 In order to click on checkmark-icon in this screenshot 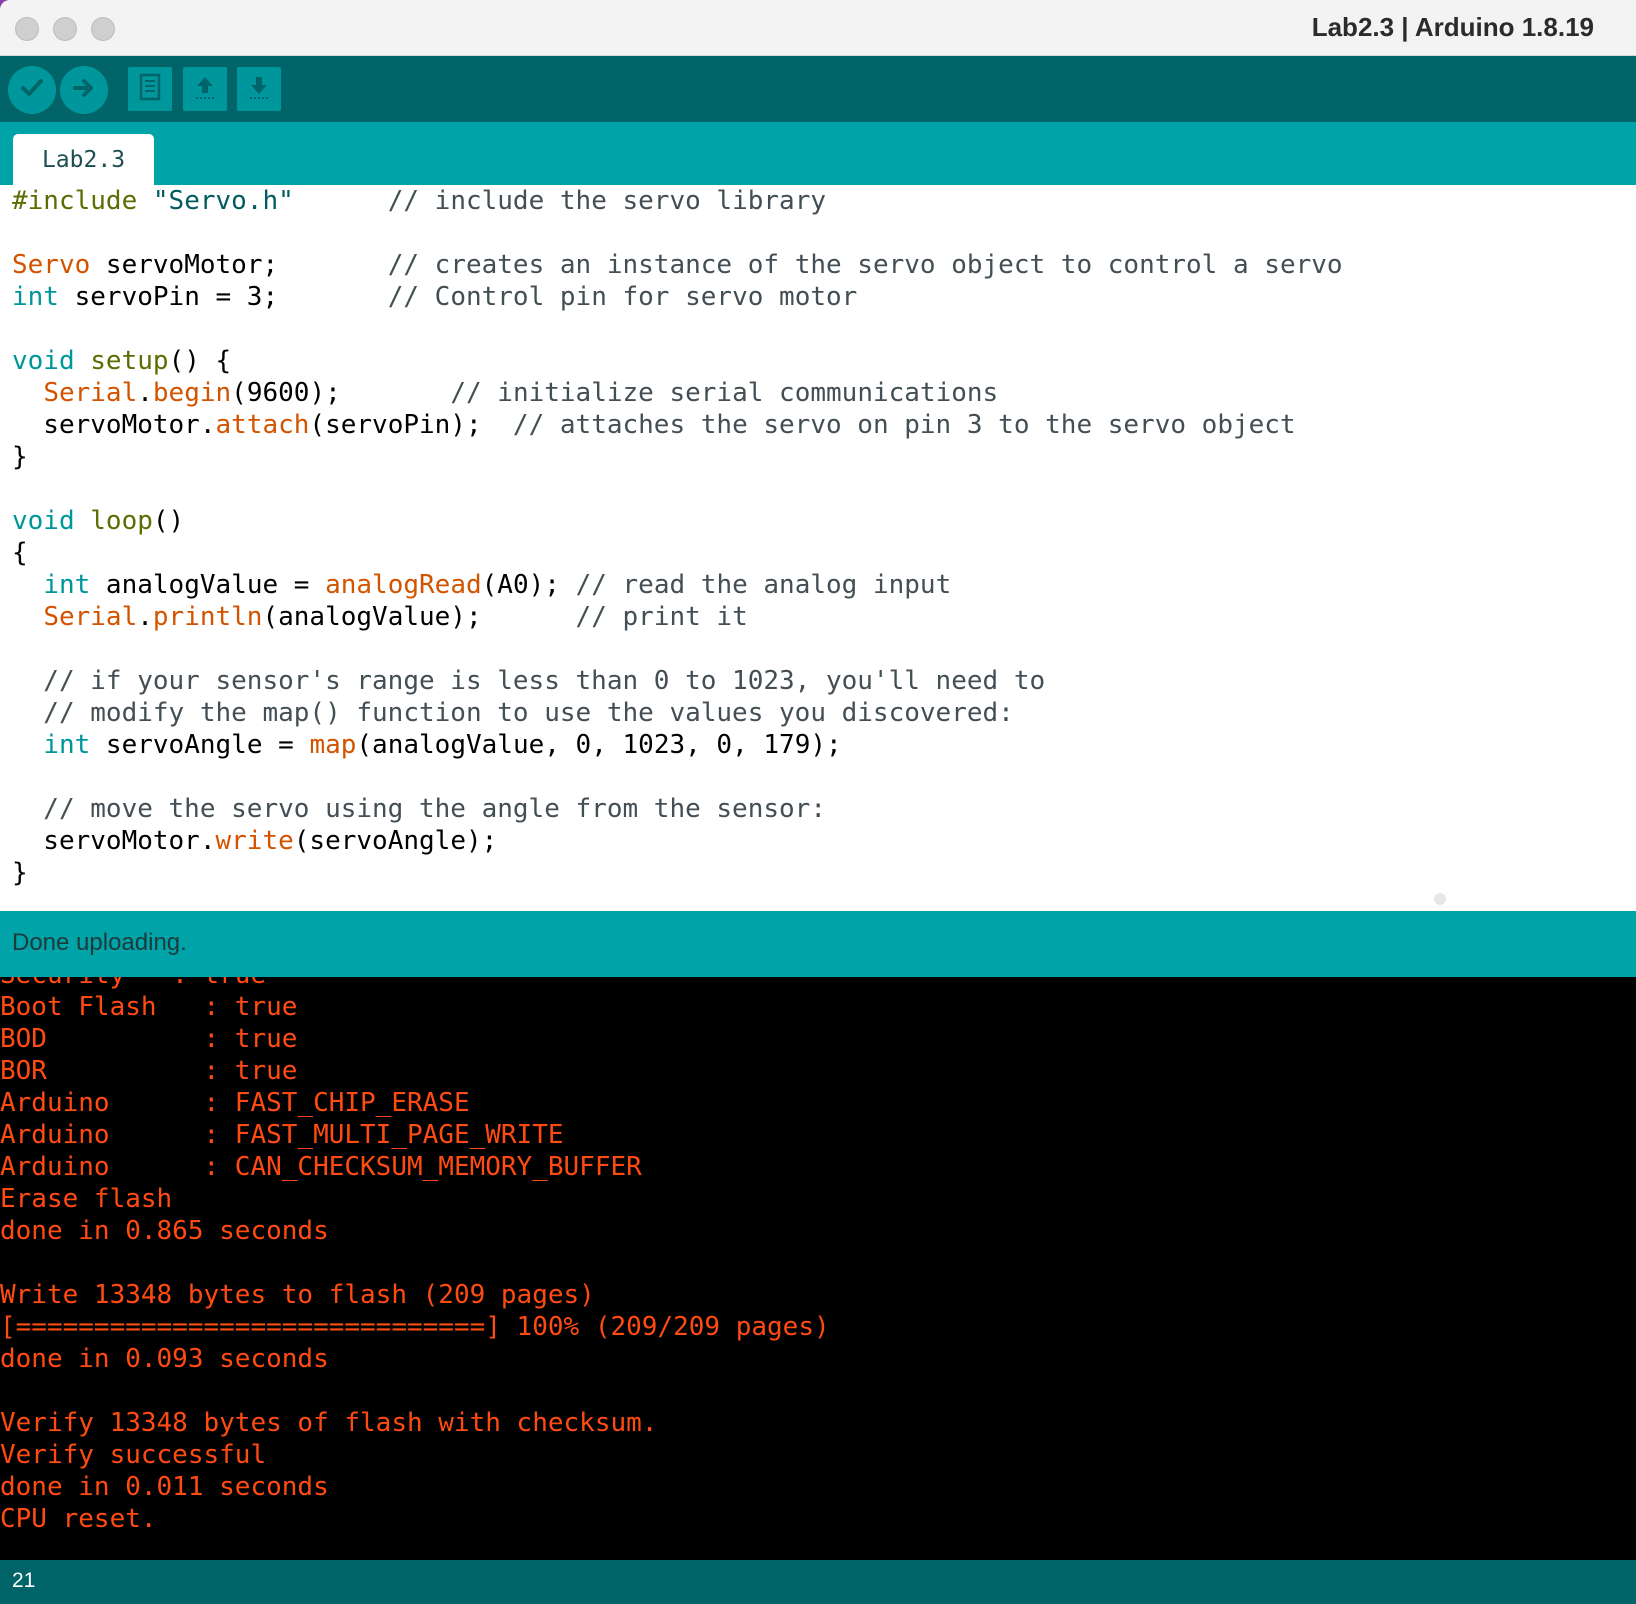, I will do `click(32, 90)`.